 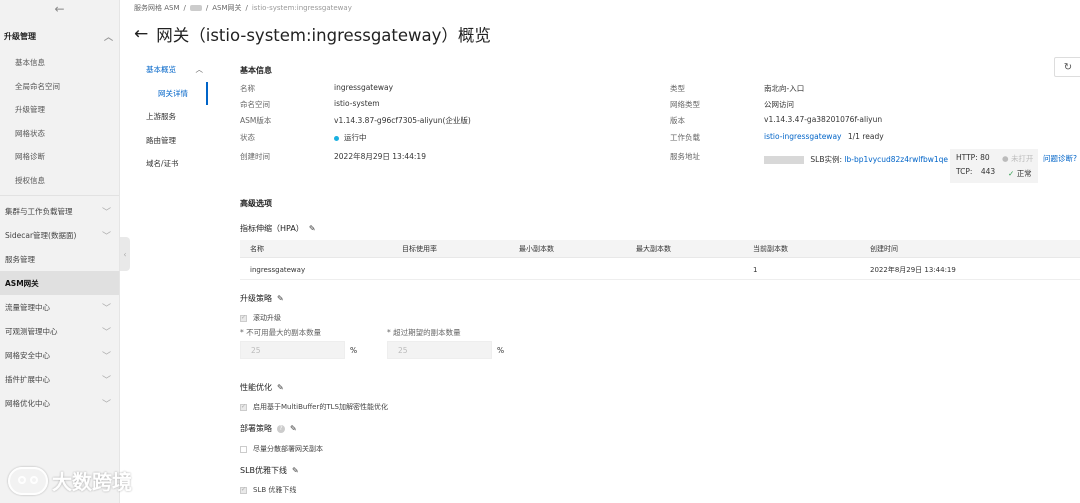 I want to click on sidebar-item-asm-gateway: ASM网关, so click(x=59, y=283).